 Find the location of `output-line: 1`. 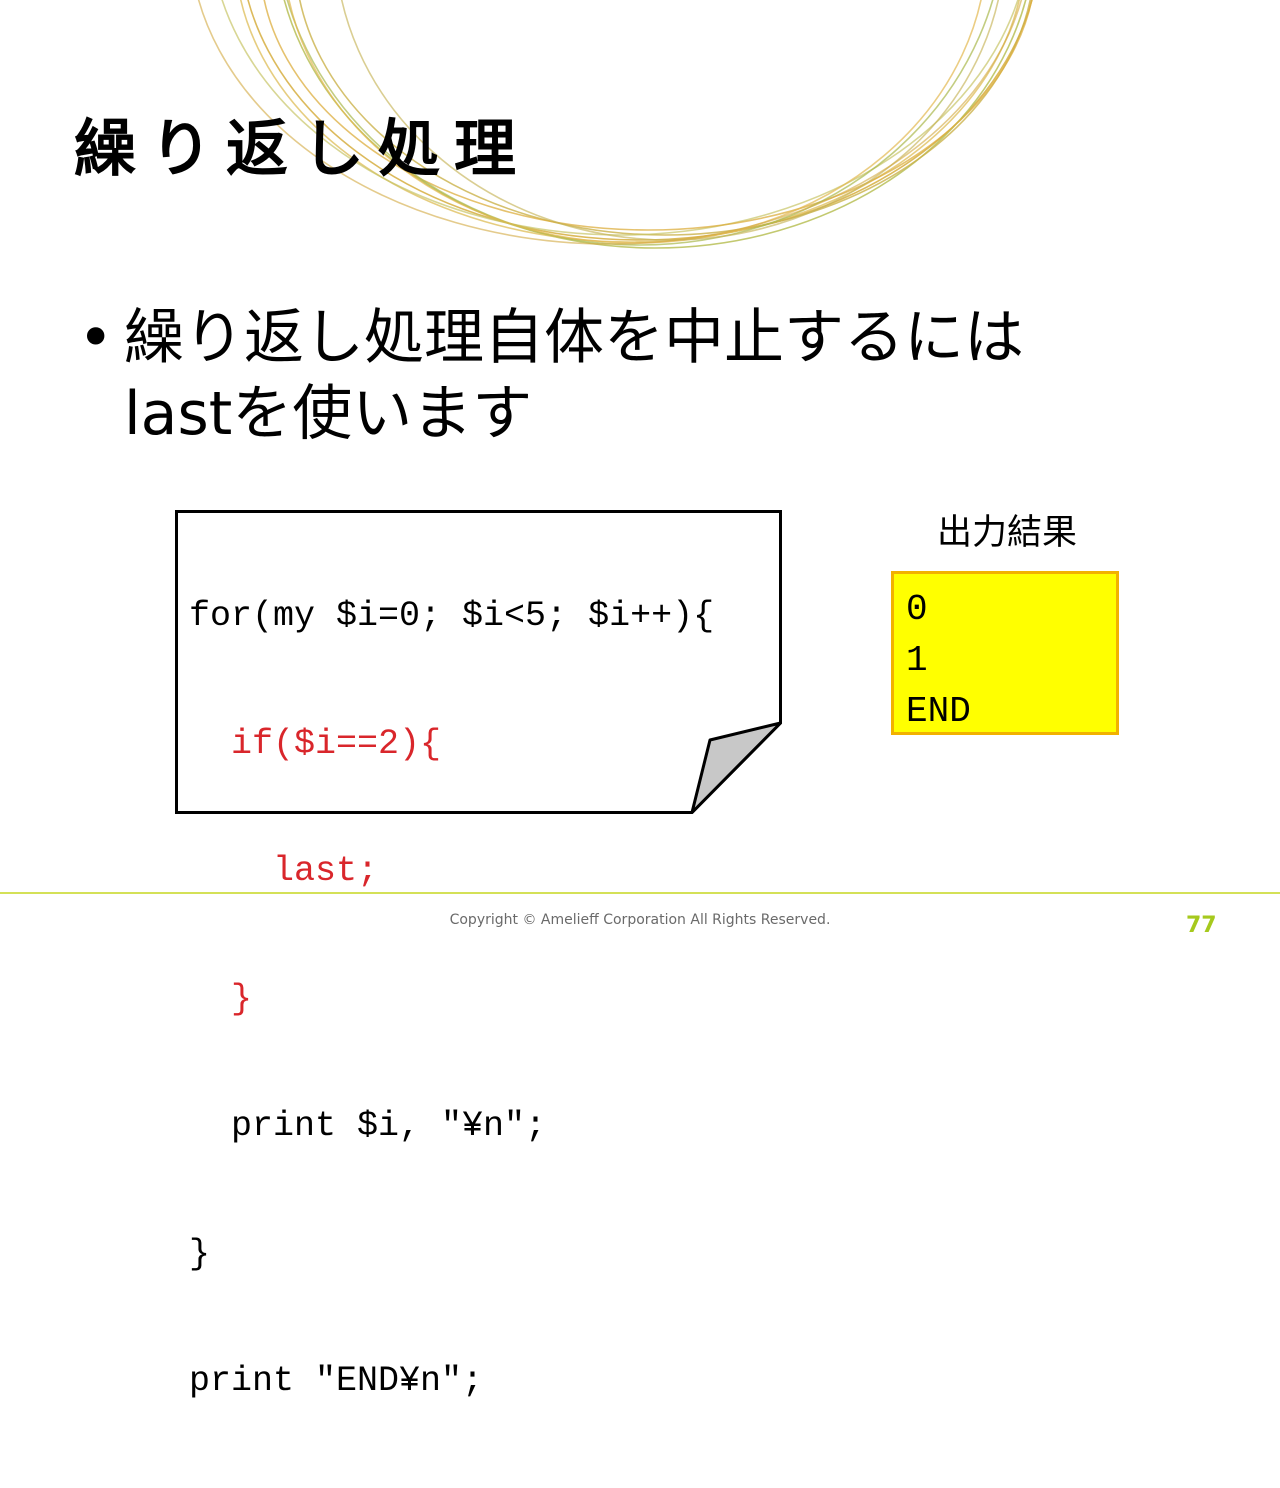

output-line: 1 is located at coordinates (917, 660).